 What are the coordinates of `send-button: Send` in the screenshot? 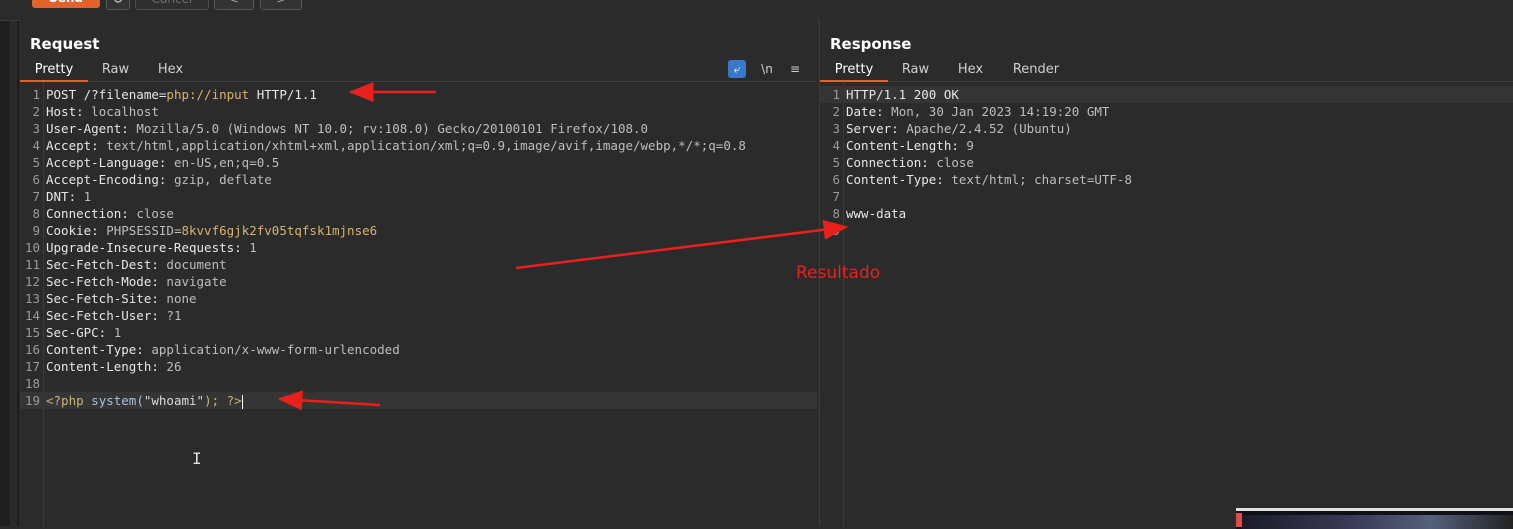 It's located at (66, 4).